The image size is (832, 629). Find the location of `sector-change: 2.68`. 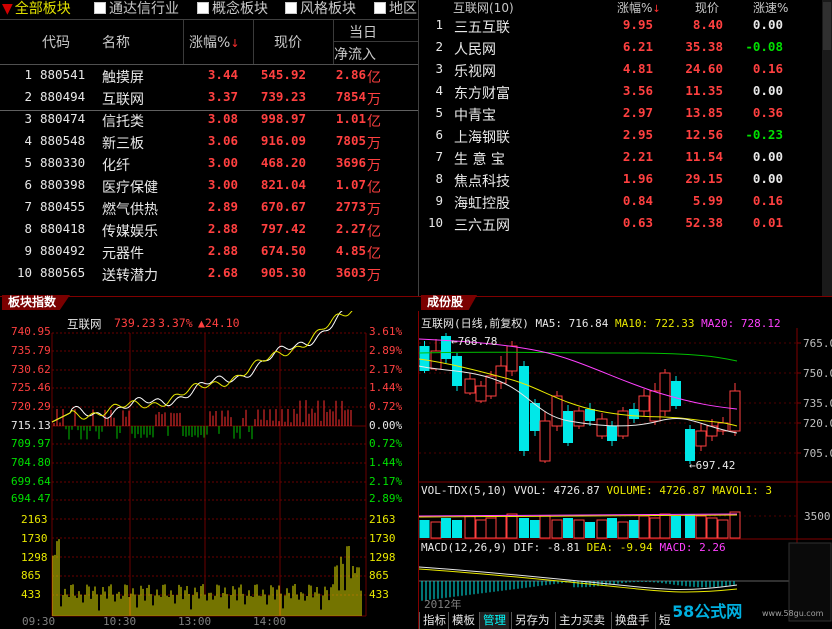

sector-change: 2.68 is located at coordinates (217, 272).